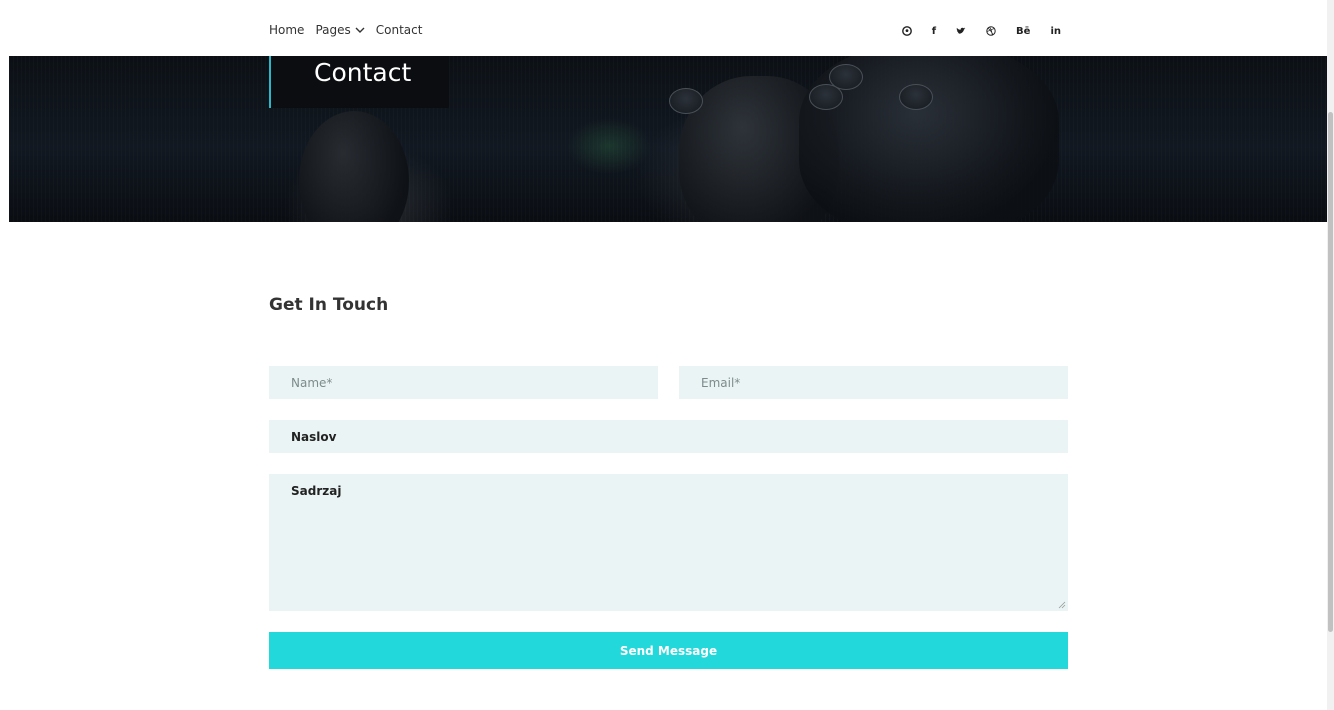  What do you see at coordinates (286, 30) in the screenshot?
I see `nav-home-link: Home` at bounding box center [286, 30].